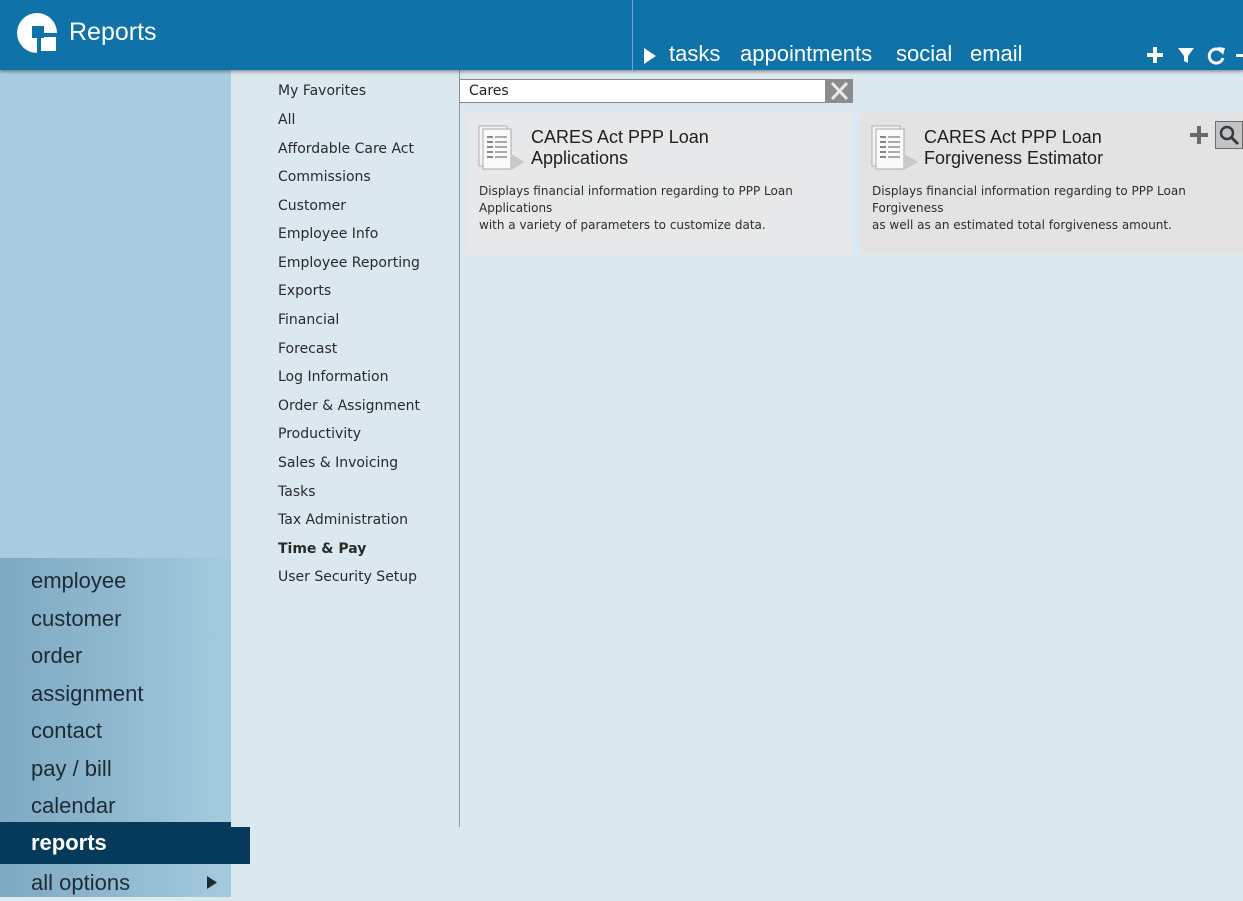 Image resolution: width=1243 pixels, height=901 pixels. Describe the element at coordinates (459, 448) in the screenshot. I see `column-divider` at that location.